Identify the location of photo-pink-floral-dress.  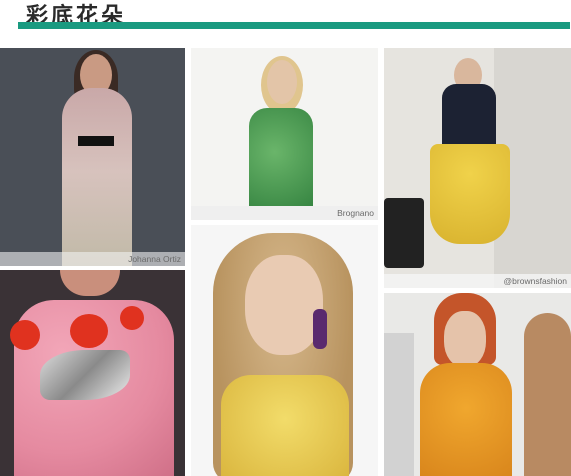
(92, 373).